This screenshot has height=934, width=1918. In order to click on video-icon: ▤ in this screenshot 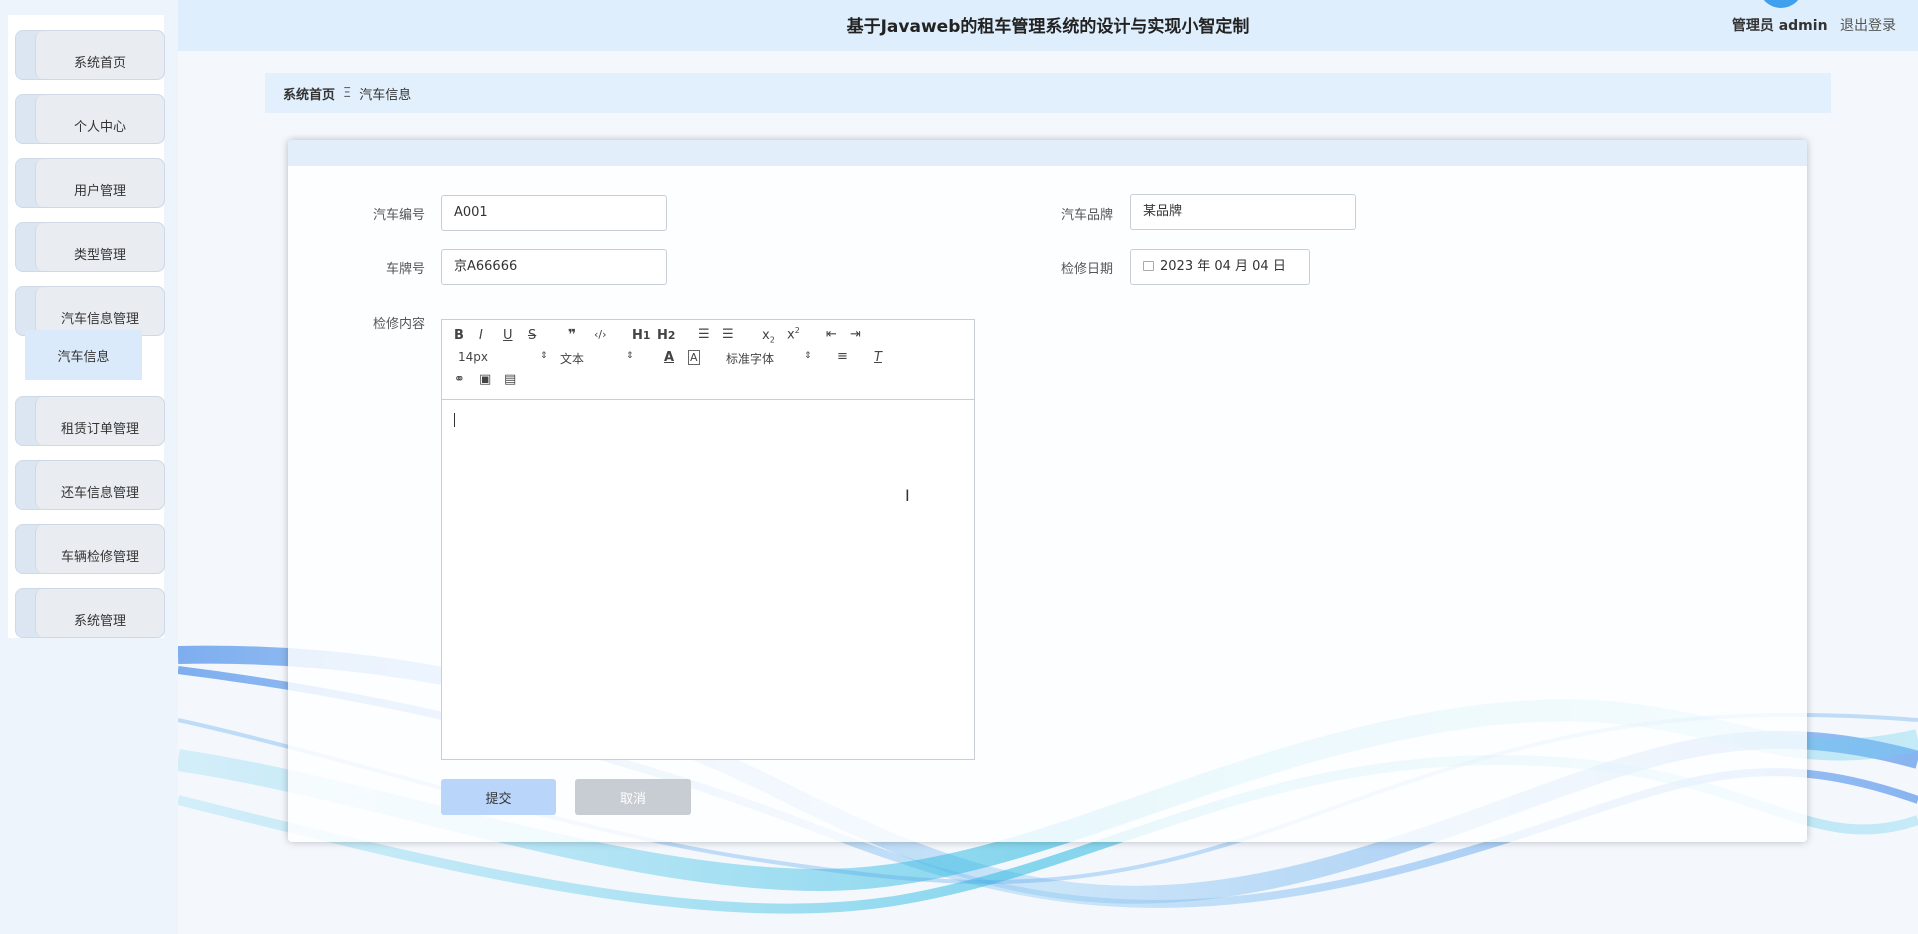, I will do `click(510, 379)`.